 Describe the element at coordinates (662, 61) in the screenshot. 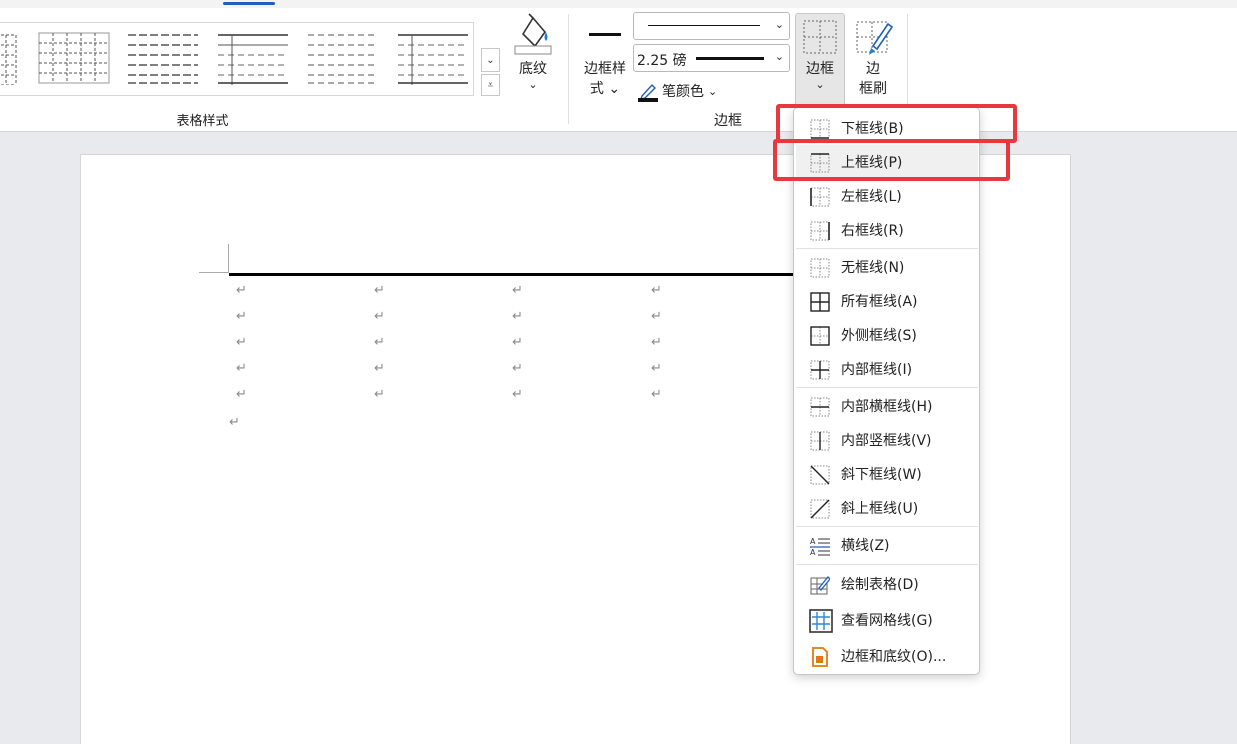

I see `line-weight-value: 2.25 磅` at that location.